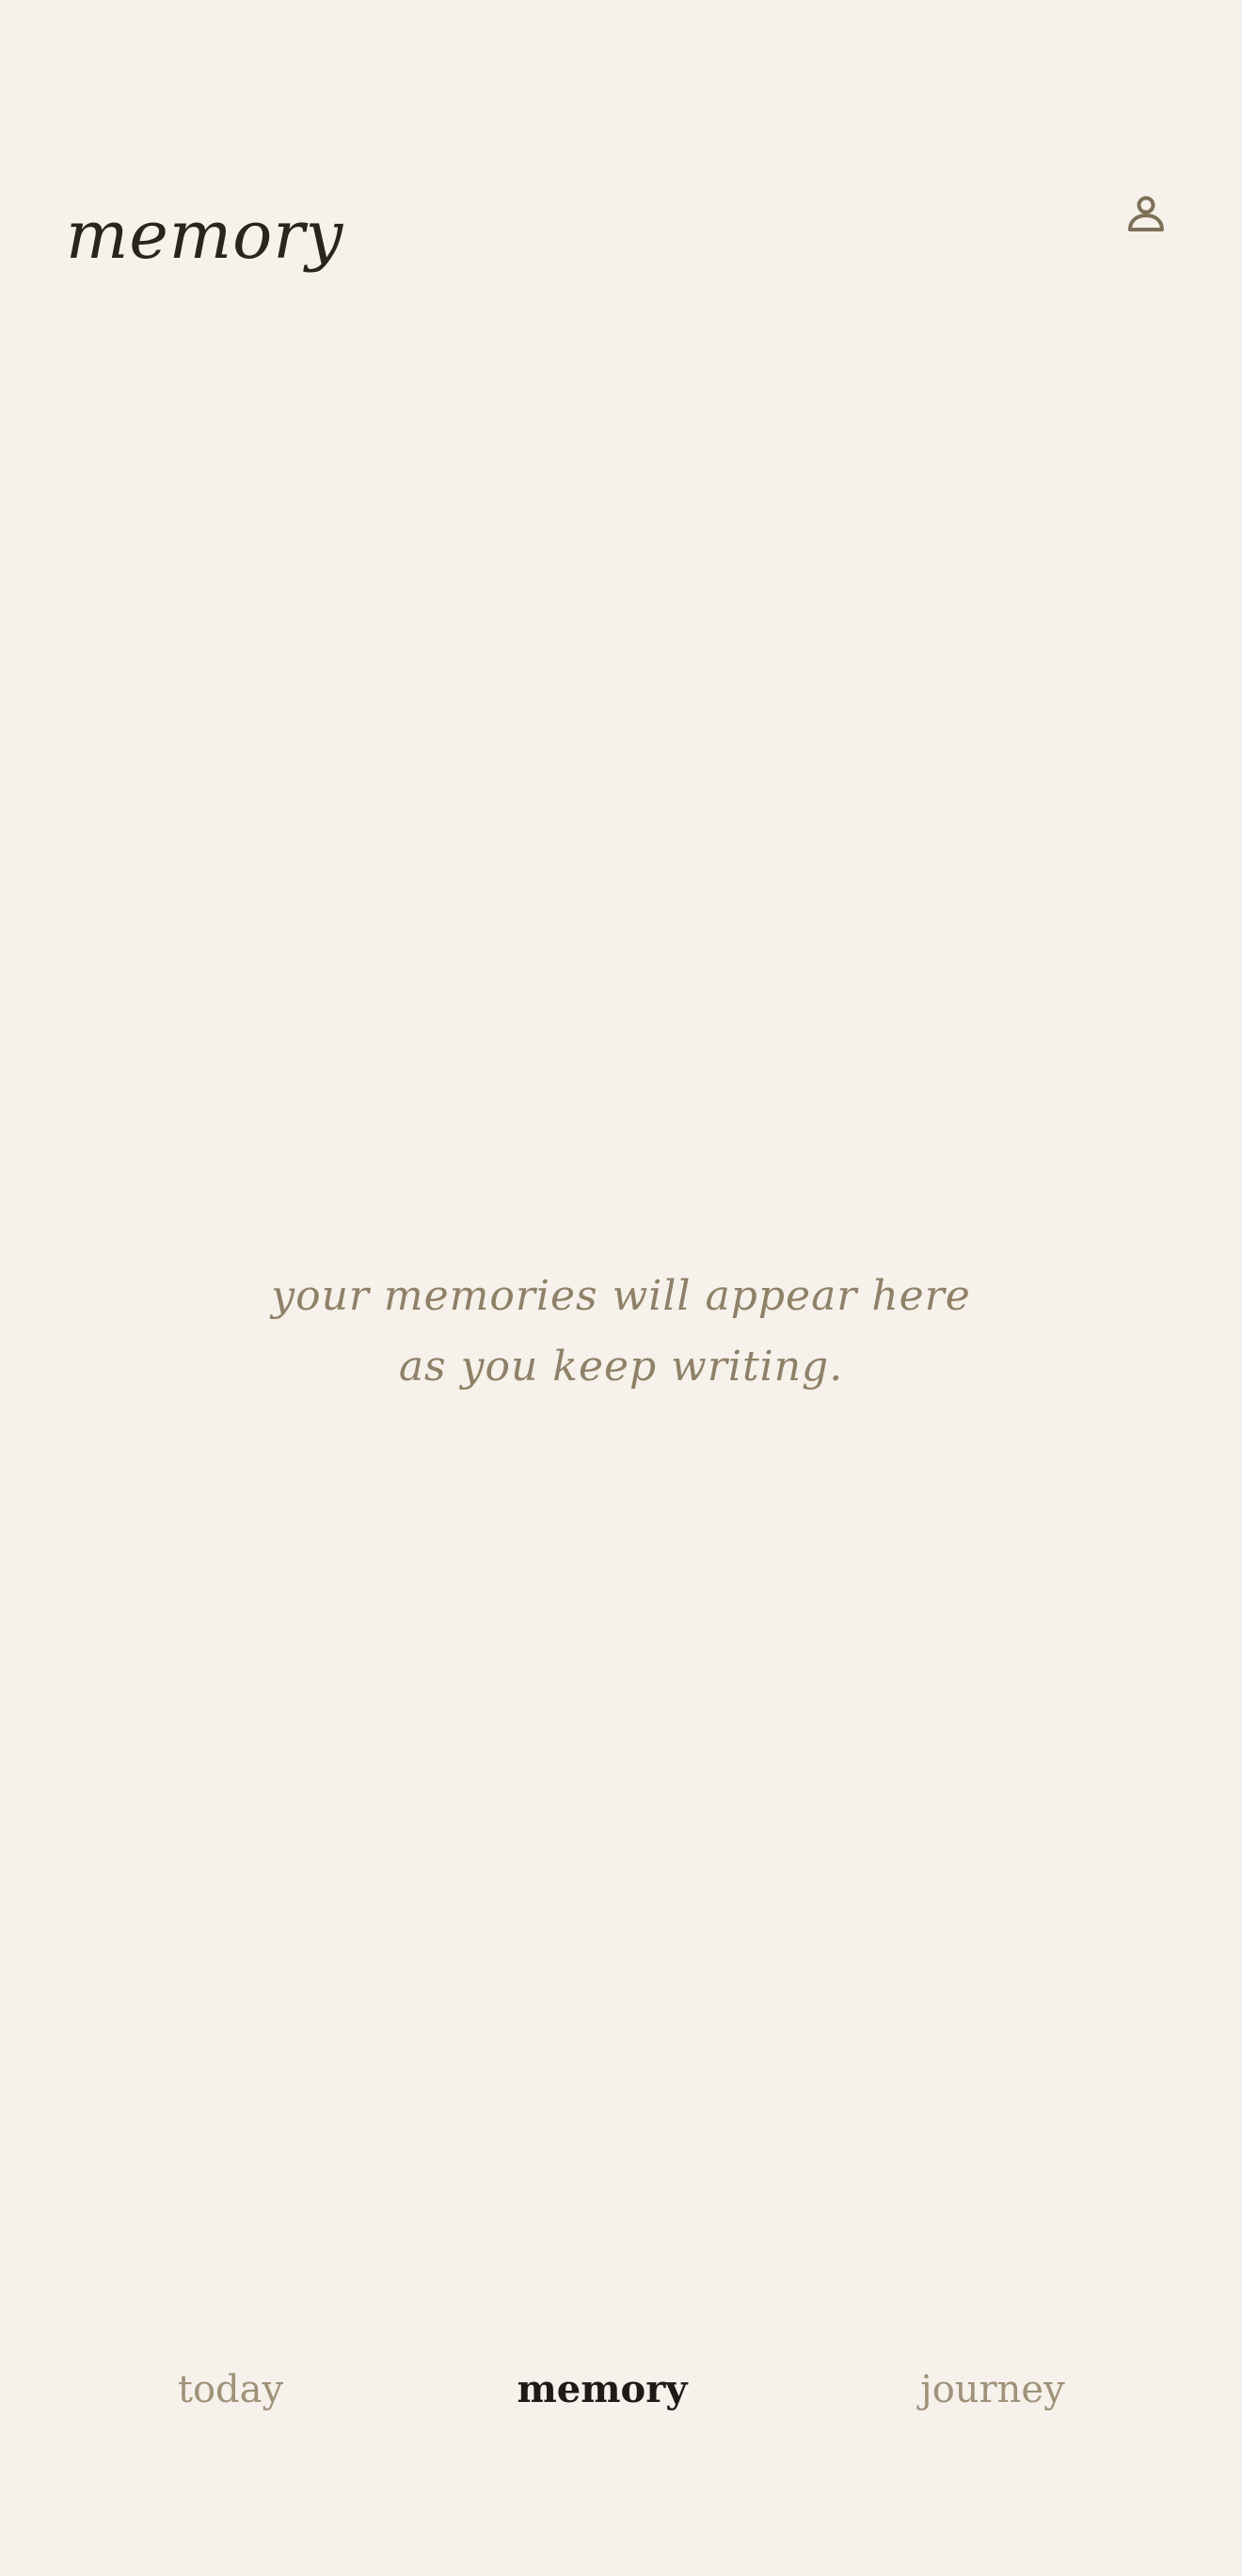 The image size is (1242, 2576). I want to click on header: memory, so click(621, 169).